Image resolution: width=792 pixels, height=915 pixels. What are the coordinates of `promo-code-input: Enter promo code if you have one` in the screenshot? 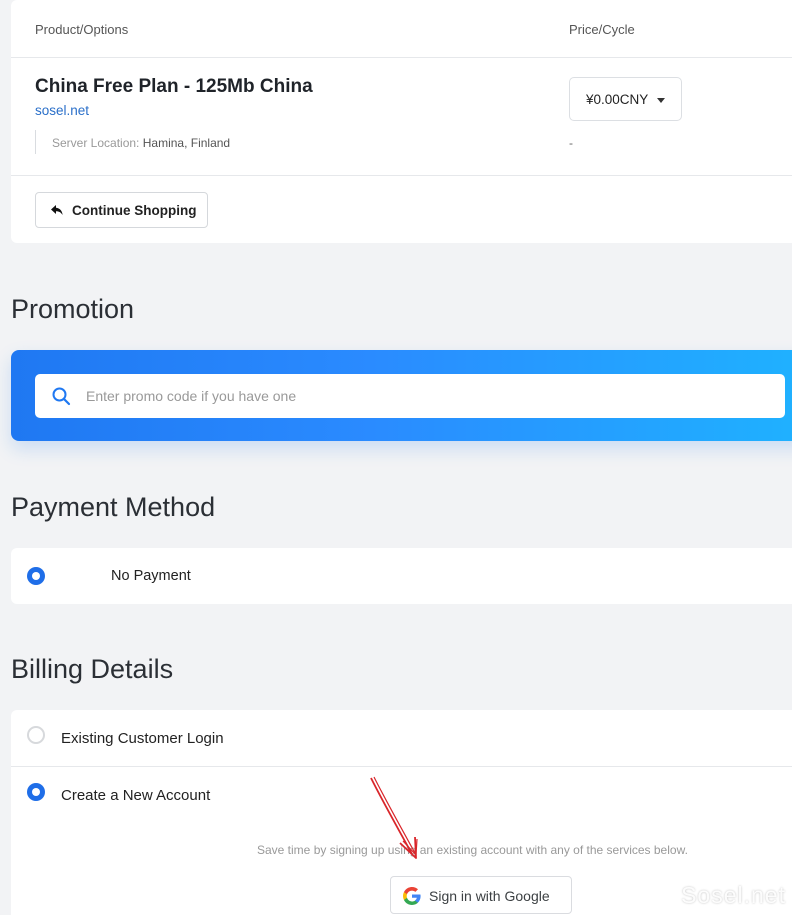 It's located at (410, 396).